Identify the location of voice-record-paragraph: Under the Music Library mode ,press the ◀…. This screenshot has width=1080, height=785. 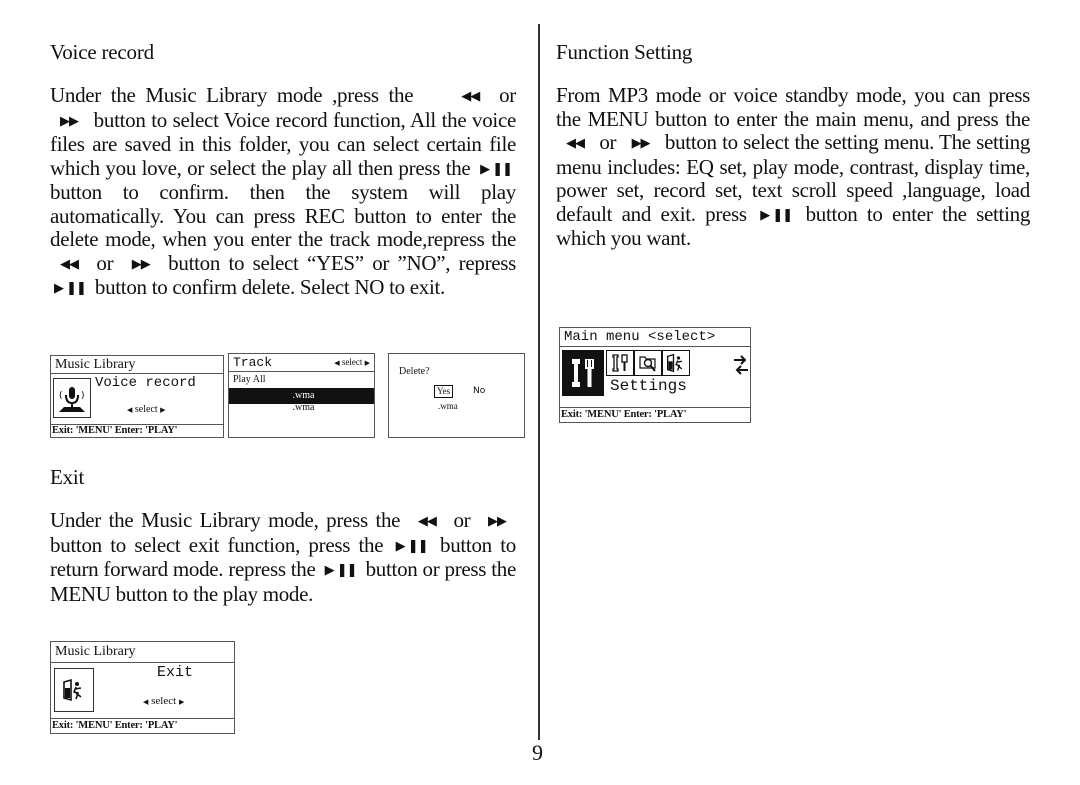
(283, 191).